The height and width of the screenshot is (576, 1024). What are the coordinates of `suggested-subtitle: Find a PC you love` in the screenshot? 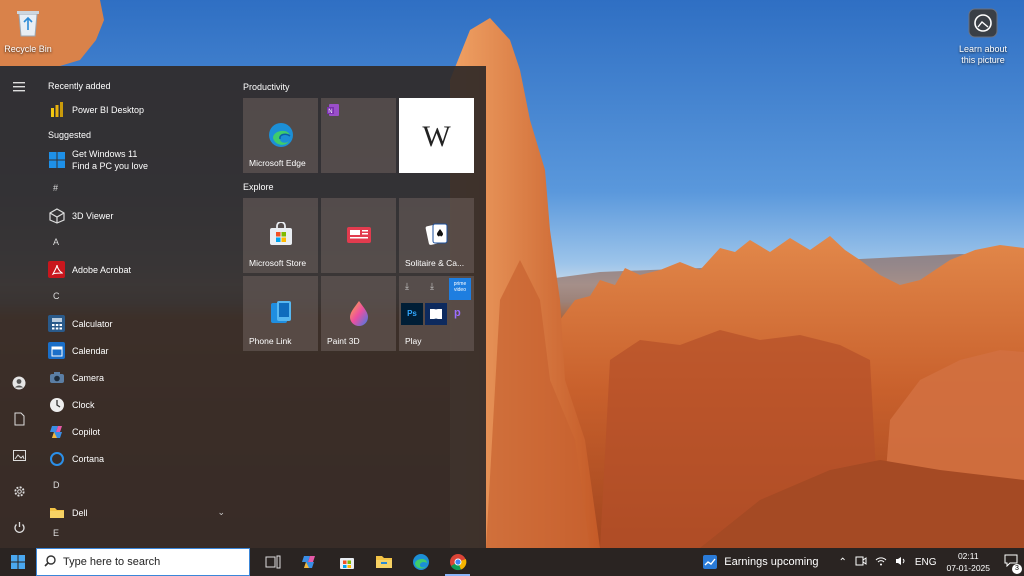 It's located at (110, 166).